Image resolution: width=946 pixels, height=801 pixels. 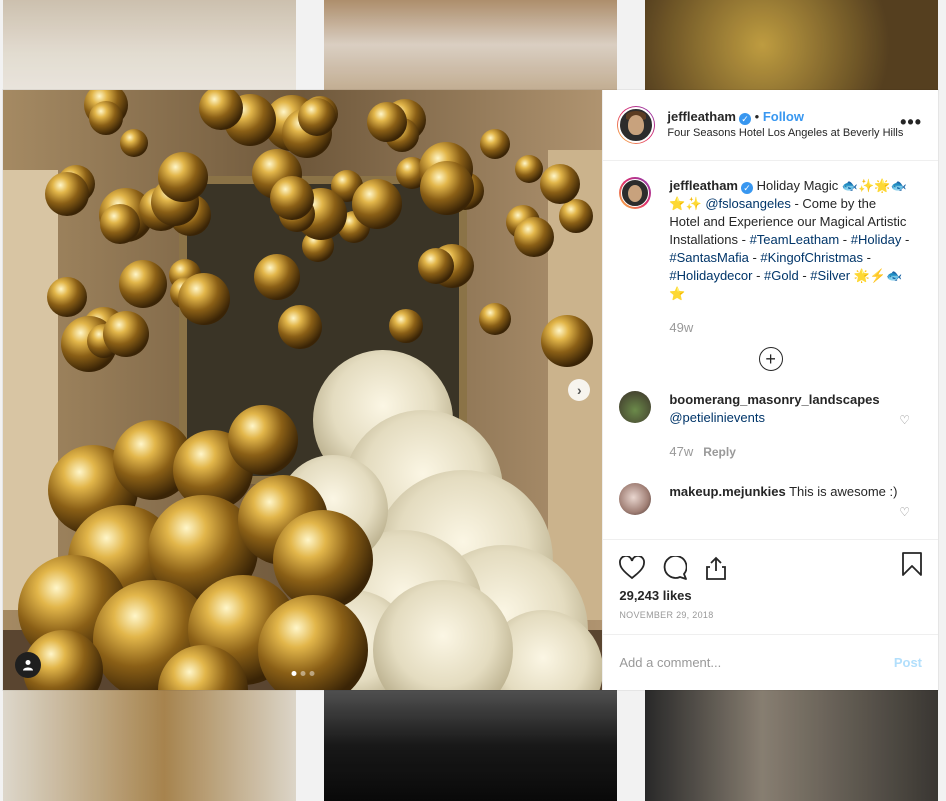 I want to click on reply-button: Reply, so click(x=719, y=452).